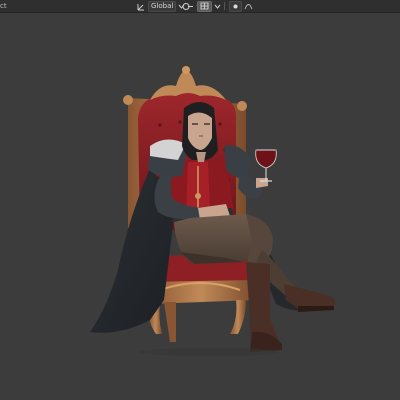 The width and height of the screenshot is (400, 400). I want to click on proportional-edit-toggle, so click(237, 6).